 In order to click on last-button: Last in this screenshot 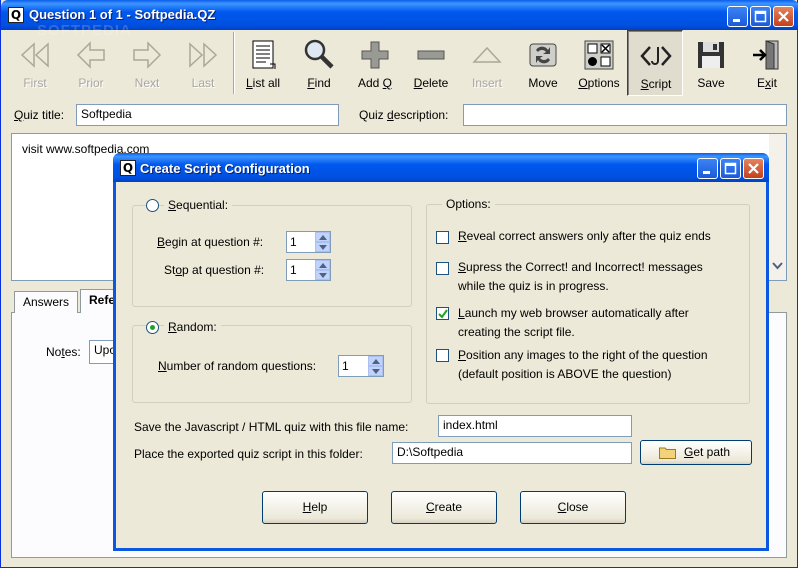, I will do `click(203, 63)`.